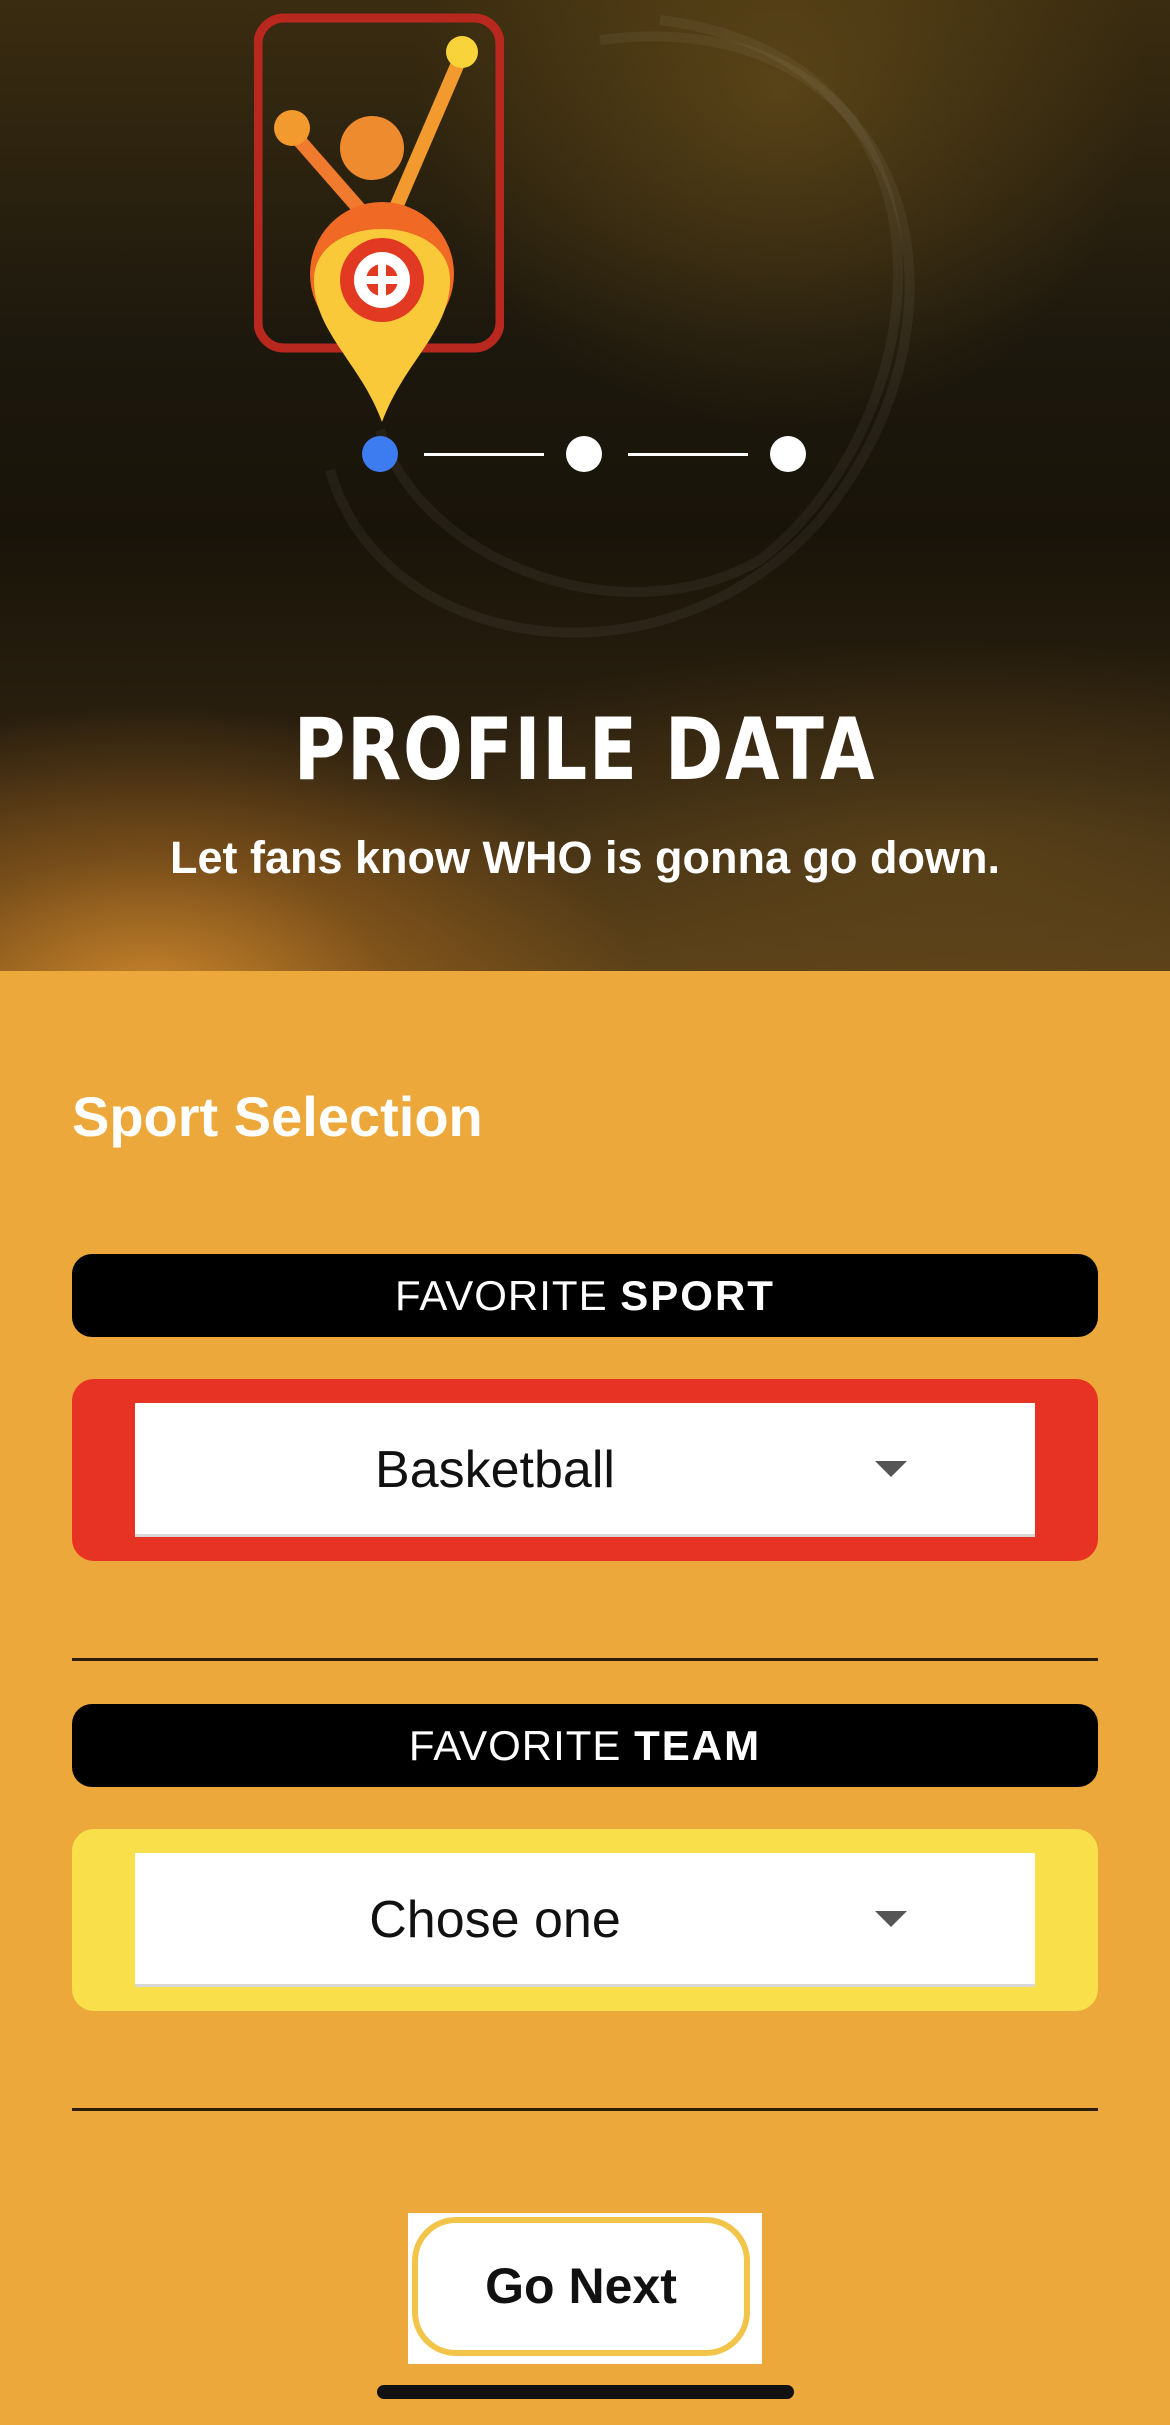 This screenshot has height=2425, width=1170. I want to click on page-subtitle: Let fans know WHO is gonna go down., so click(585, 857).